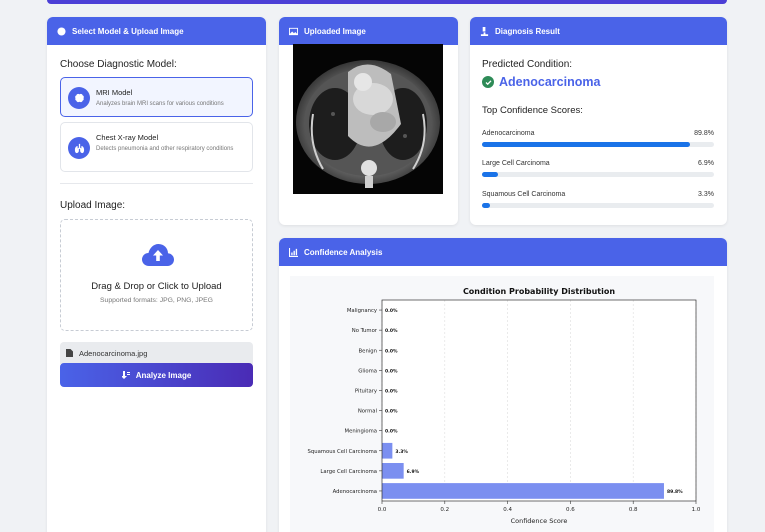 Image resolution: width=765 pixels, height=532 pixels. Describe the element at coordinates (362, 311) in the screenshot. I see `y-tick-label: Malignancy` at that location.